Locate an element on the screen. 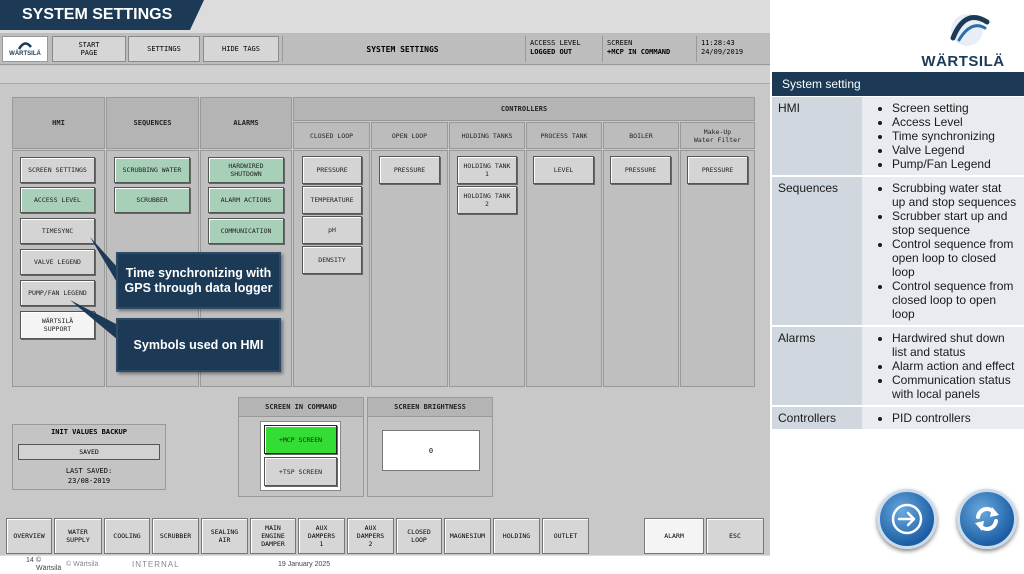  saved-button: SAVED is located at coordinates (89, 452).